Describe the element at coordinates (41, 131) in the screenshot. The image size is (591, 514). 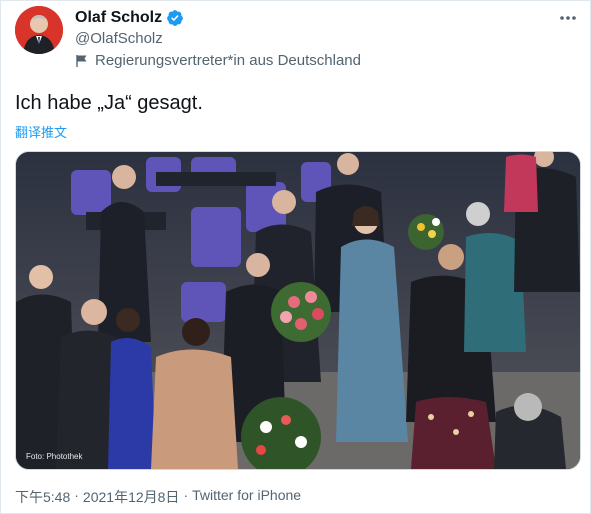
I see `translate-tweet-link: 翻译推文` at that location.